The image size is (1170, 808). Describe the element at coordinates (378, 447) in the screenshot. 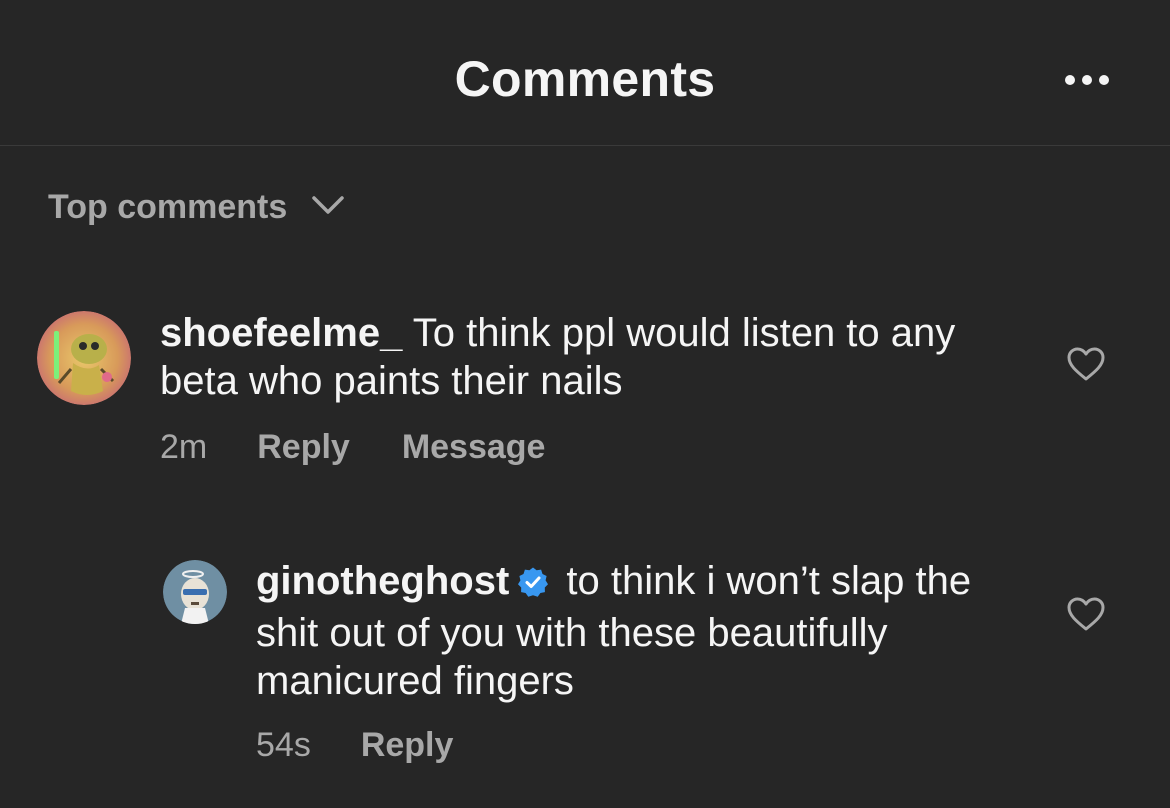

I see `comment-meta: 2m Reply Message` at that location.